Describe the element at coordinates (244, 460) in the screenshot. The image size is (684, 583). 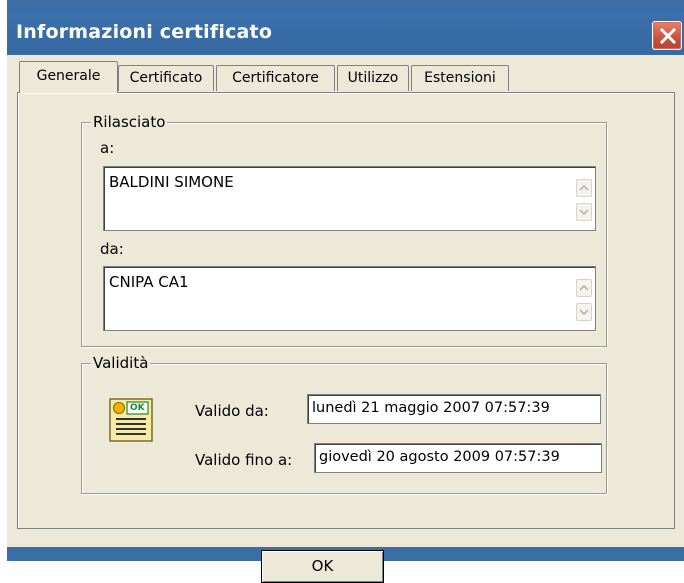
I see `valid-to-label: Valido fino a:` at that location.